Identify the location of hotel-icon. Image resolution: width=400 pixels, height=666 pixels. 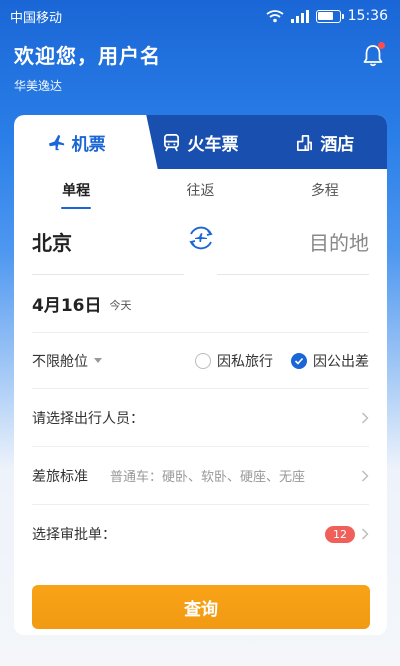
(305, 142).